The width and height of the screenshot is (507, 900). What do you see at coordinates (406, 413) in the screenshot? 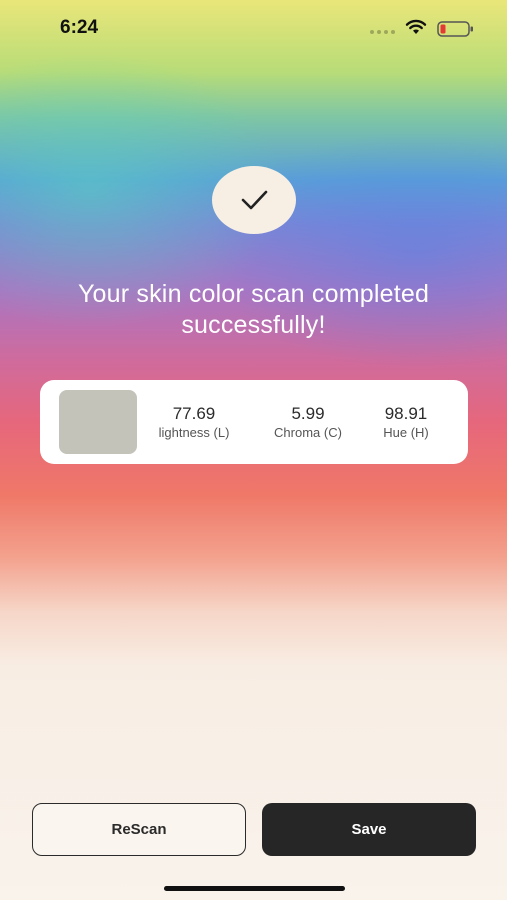
I see `metric-value: 98.91` at bounding box center [406, 413].